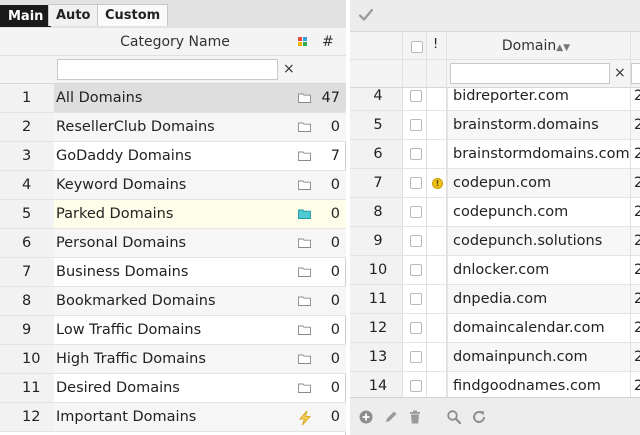 Image resolution: width=640 pixels, height=435 pixels. What do you see at coordinates (303, 42) in the screenshot?
I see `color-grid-icon` at bounding box center [303, 42].